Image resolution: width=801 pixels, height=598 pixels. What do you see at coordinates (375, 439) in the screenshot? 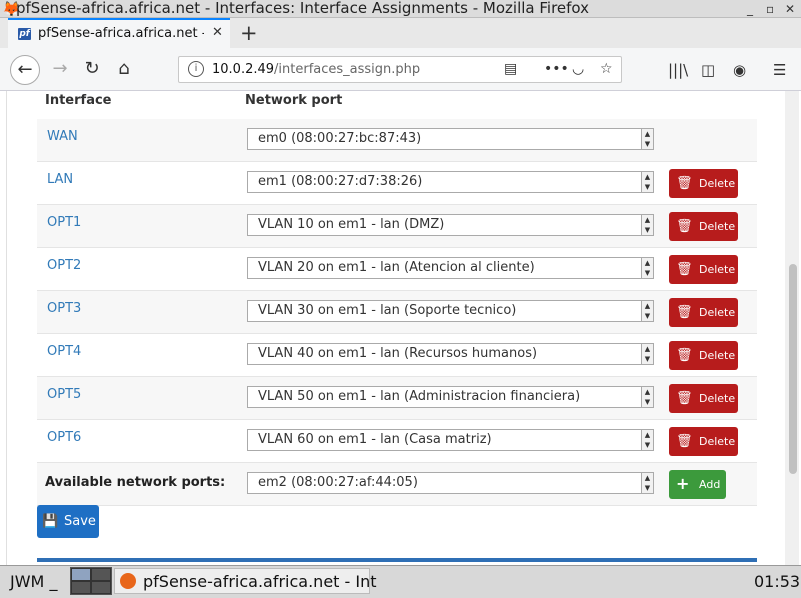
I see `select-value: VLAN 60 on em1 - lan (Casa matriz)` at bounding box center [375, 439].